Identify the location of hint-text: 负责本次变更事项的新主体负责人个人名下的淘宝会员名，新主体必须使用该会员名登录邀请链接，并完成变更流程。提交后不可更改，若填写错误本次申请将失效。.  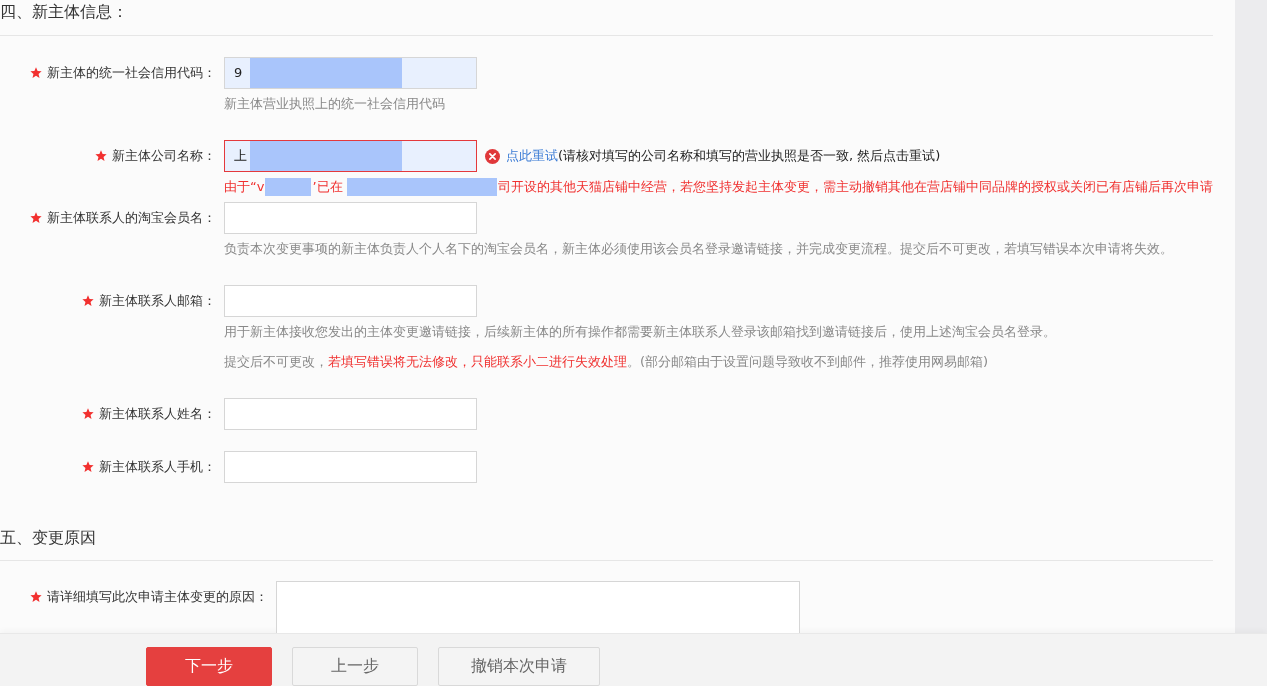
(698, 249).